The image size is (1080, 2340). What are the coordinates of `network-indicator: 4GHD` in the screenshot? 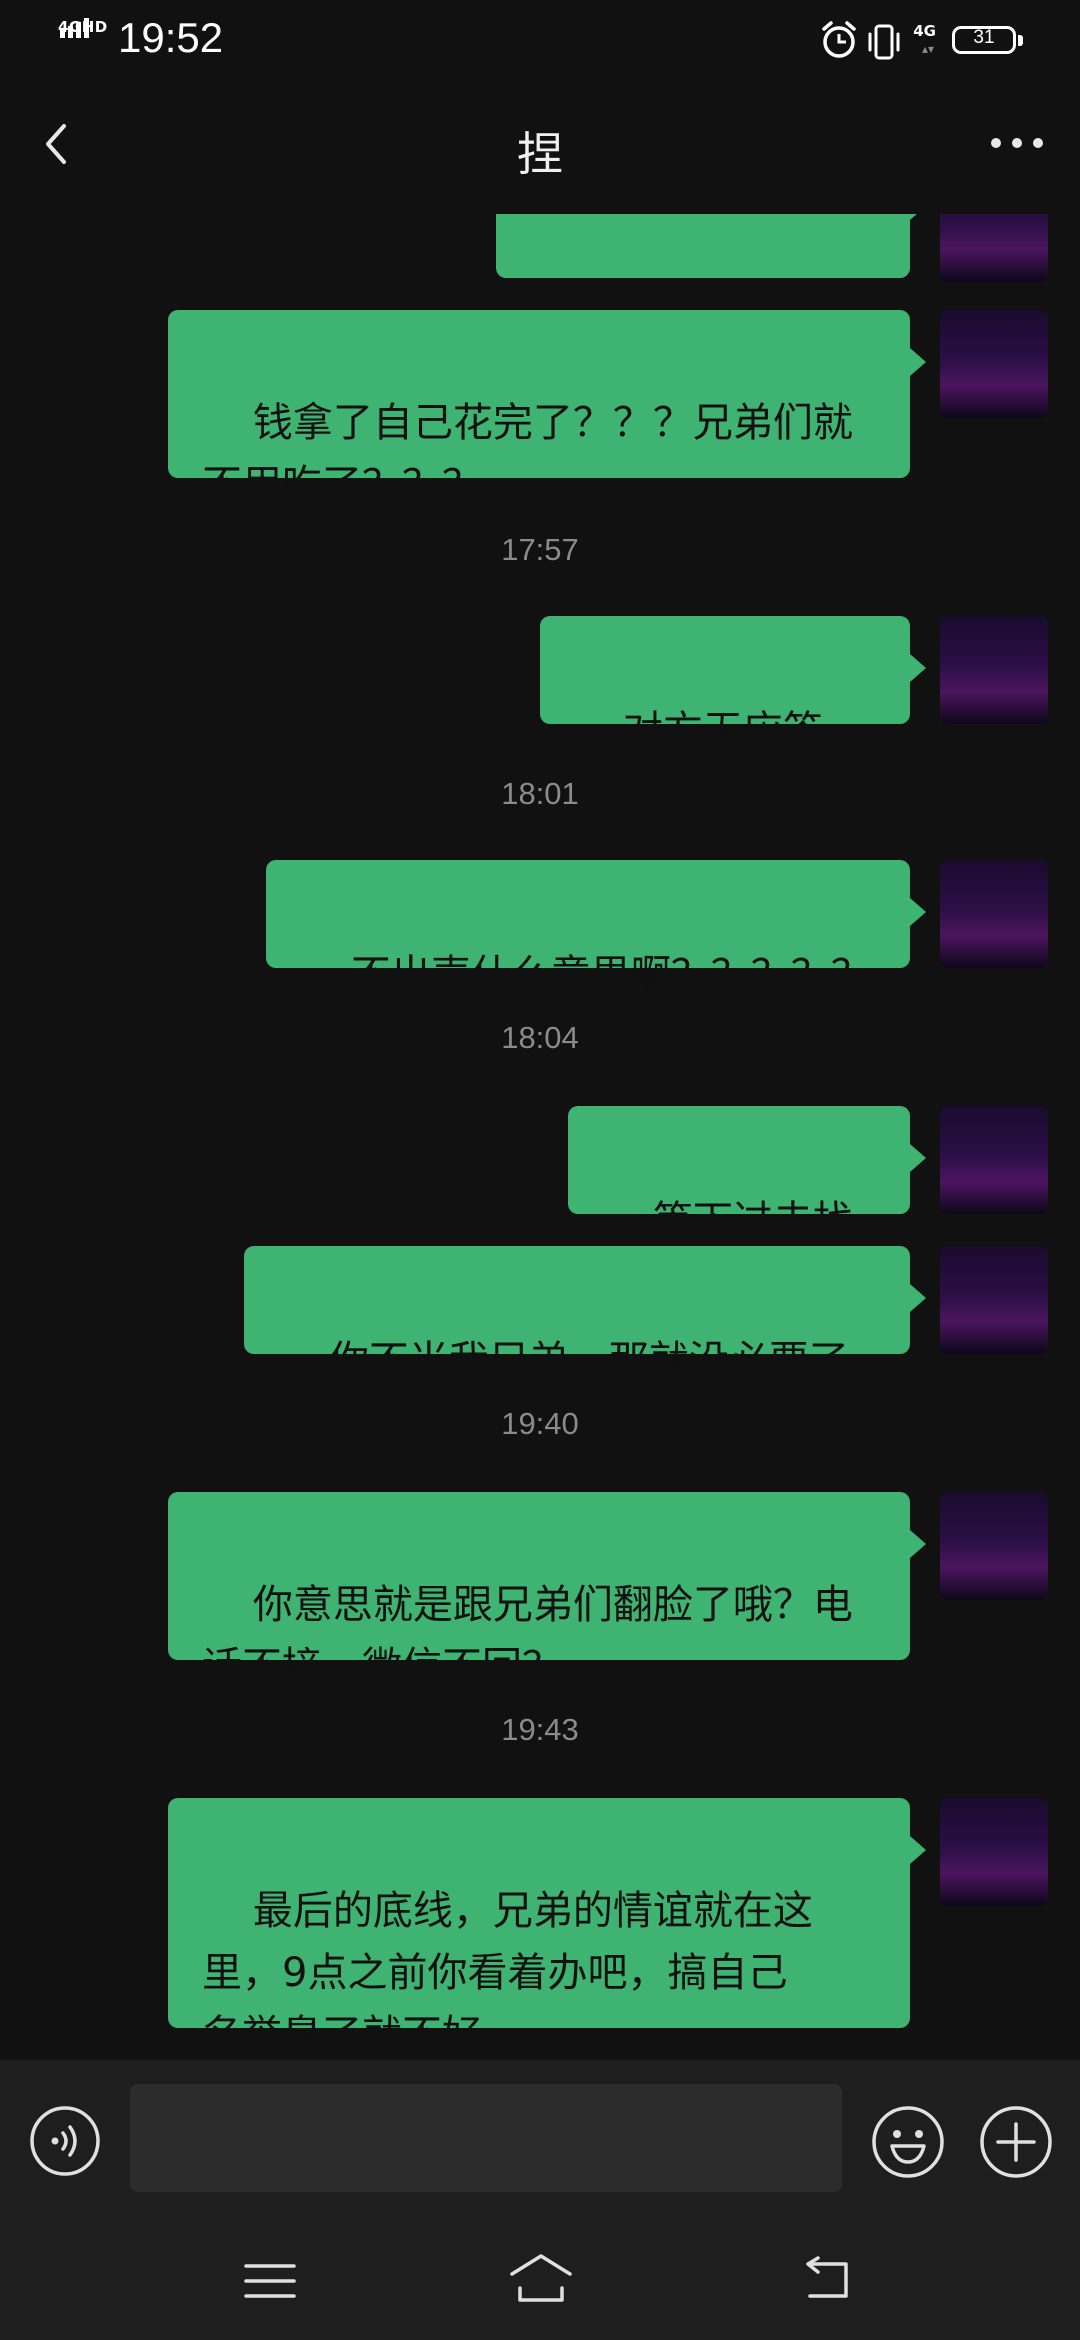 It's located at (83, 39).